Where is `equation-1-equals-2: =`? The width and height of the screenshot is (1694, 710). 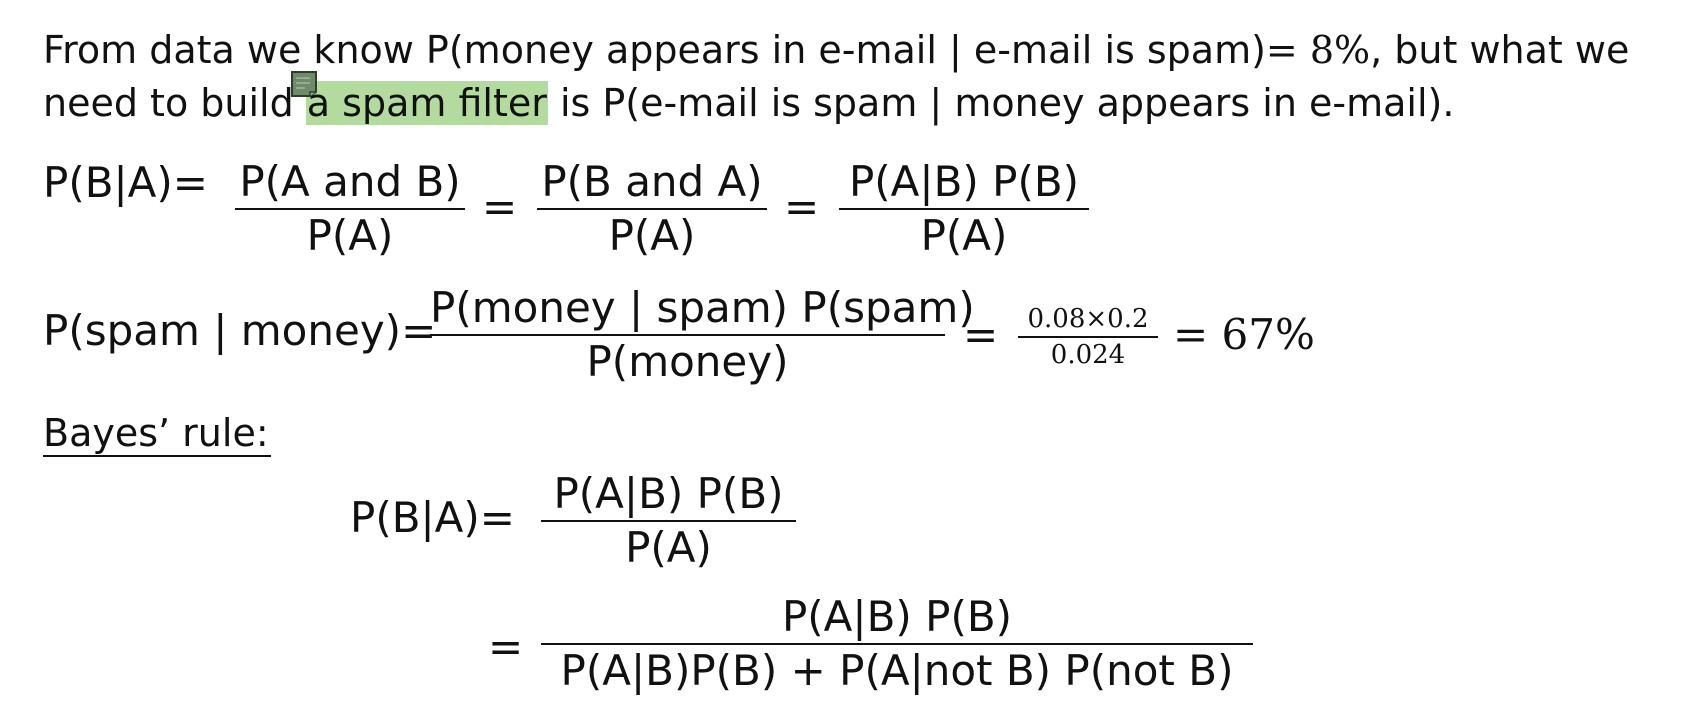 equation-1-equals-2: = is located at coordinates (802, 206).